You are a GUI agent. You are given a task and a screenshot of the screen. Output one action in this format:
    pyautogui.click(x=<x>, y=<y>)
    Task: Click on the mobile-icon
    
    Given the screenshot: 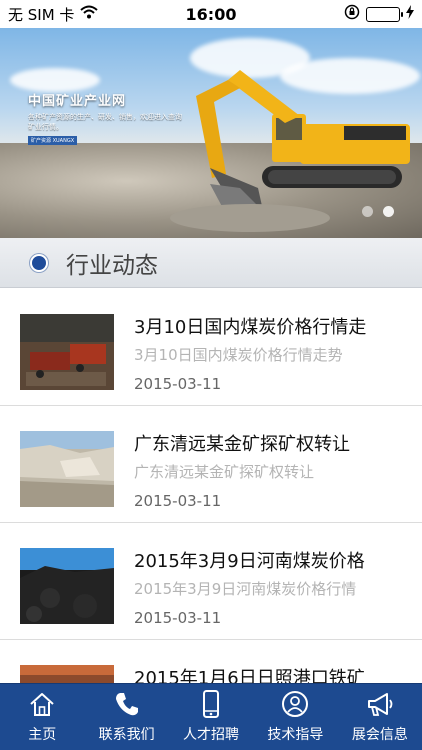 What is the action you would take?
    pyautogui.click(x=211, y=704)
    